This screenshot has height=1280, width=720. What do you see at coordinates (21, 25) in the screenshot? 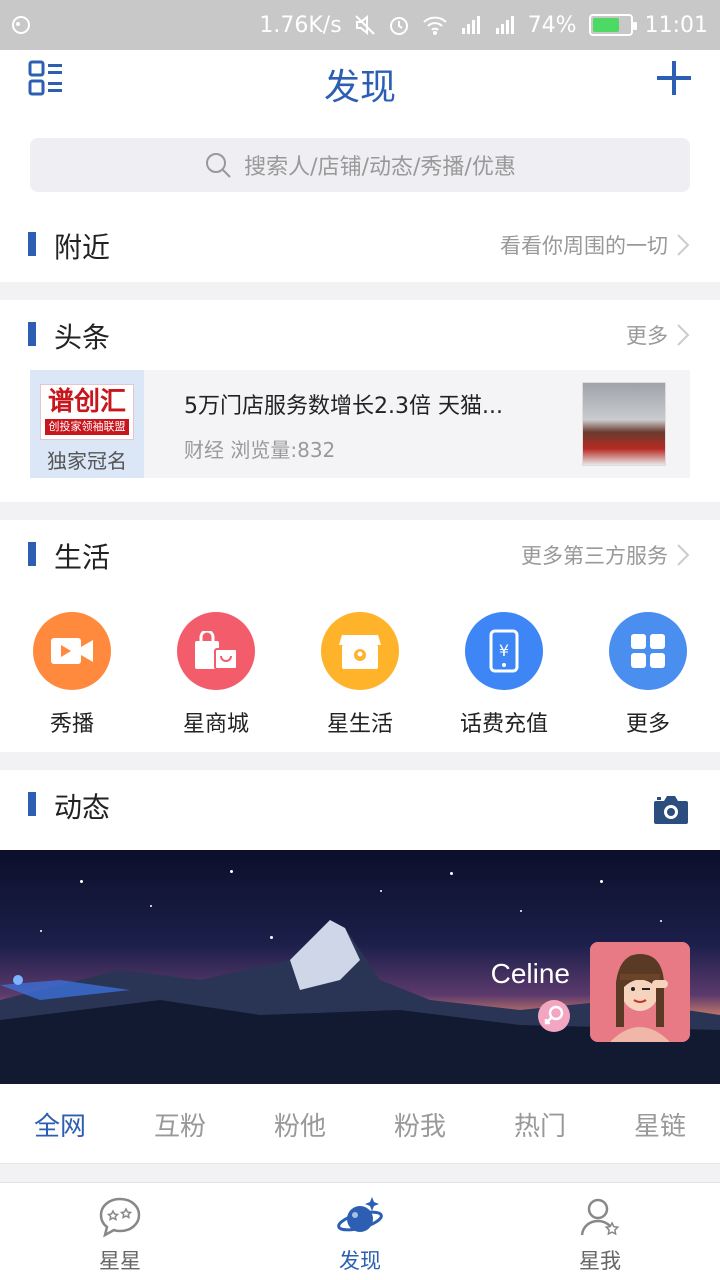
I see `notification-icon` at bounding box center [21, 25].